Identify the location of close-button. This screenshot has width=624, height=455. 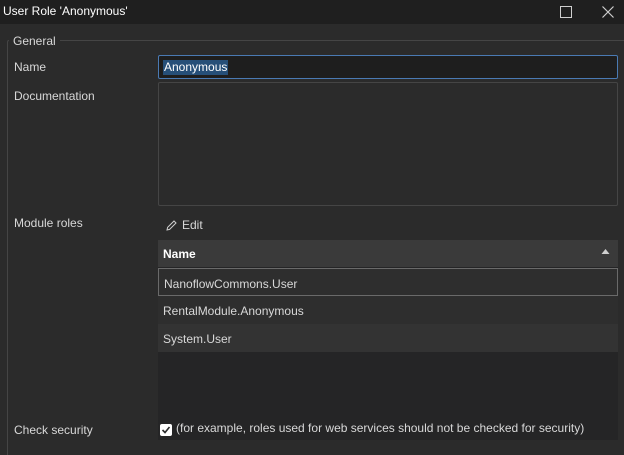
(608, 12).